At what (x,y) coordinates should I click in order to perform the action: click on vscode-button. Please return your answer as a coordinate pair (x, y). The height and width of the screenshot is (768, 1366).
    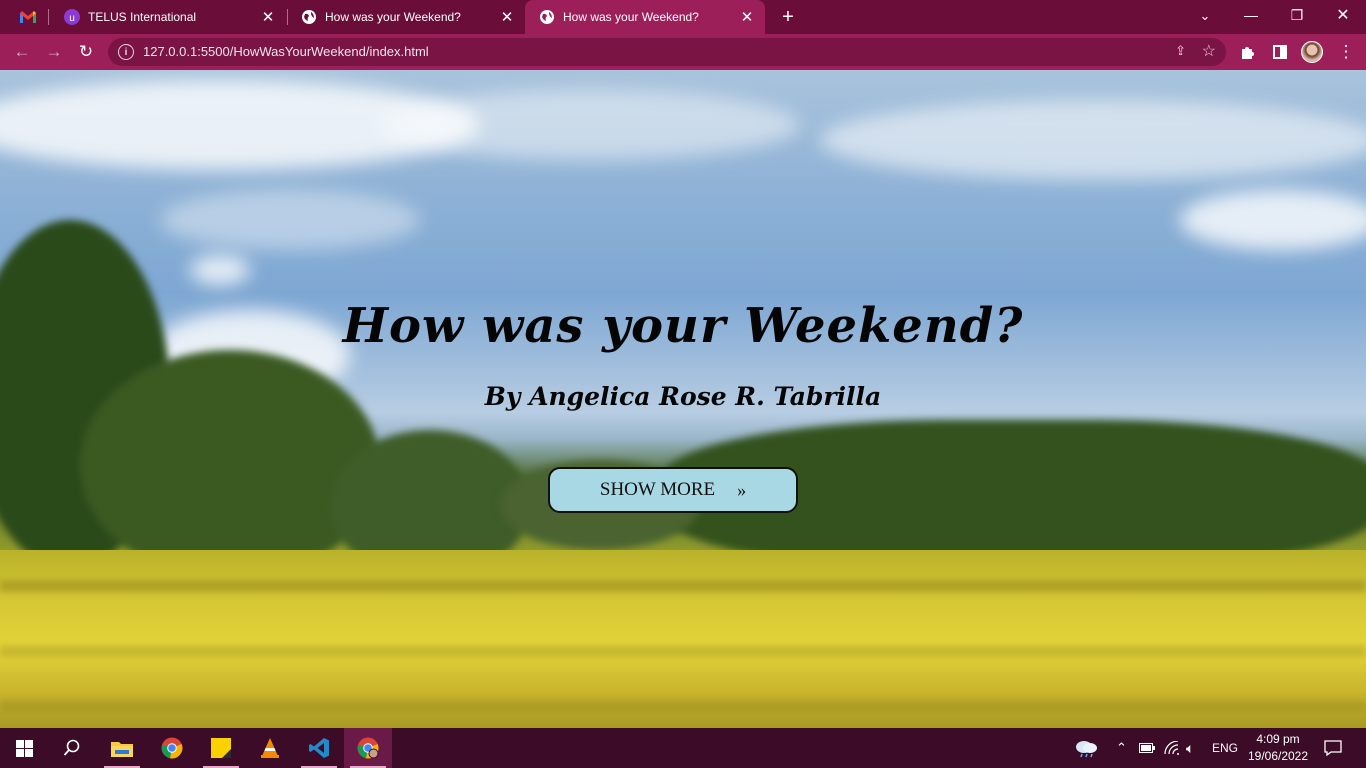
    Looking at the image, I should click on (319, 748).